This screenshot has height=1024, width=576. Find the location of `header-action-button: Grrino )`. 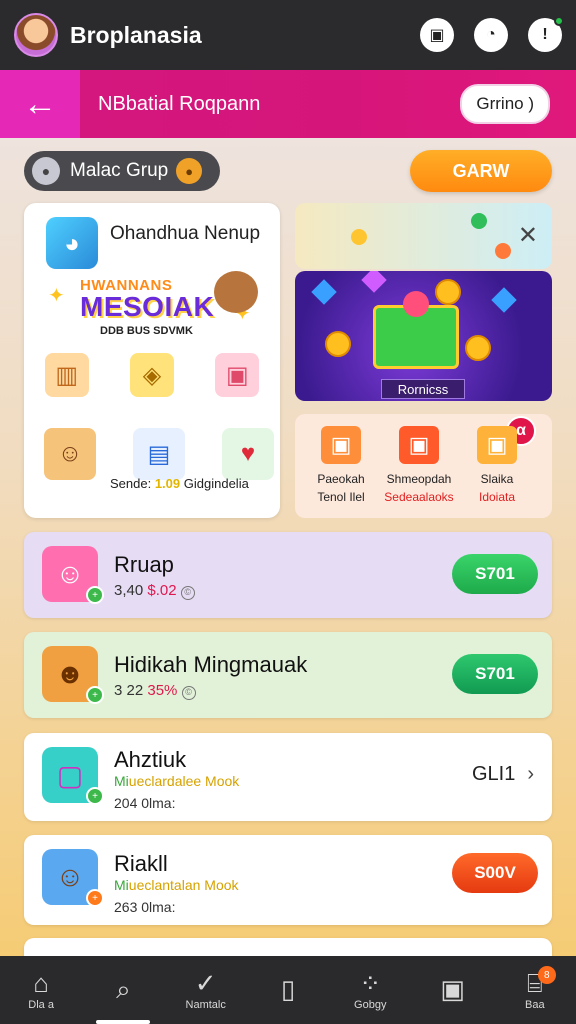

header-action-button: Grrino ) is located at coordinates (505, 104).